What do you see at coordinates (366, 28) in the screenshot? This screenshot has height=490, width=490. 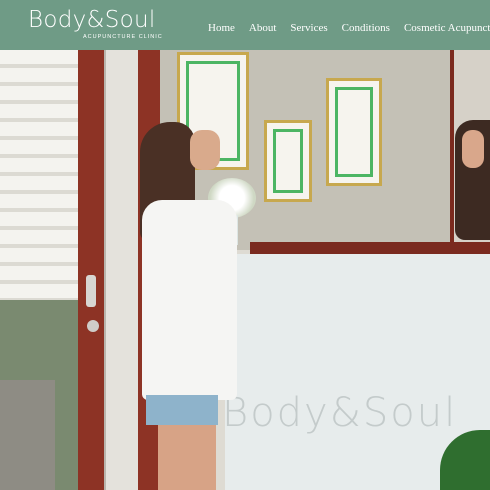 I see `nav-conditions: Conditions` at bounding box center [366, 28].